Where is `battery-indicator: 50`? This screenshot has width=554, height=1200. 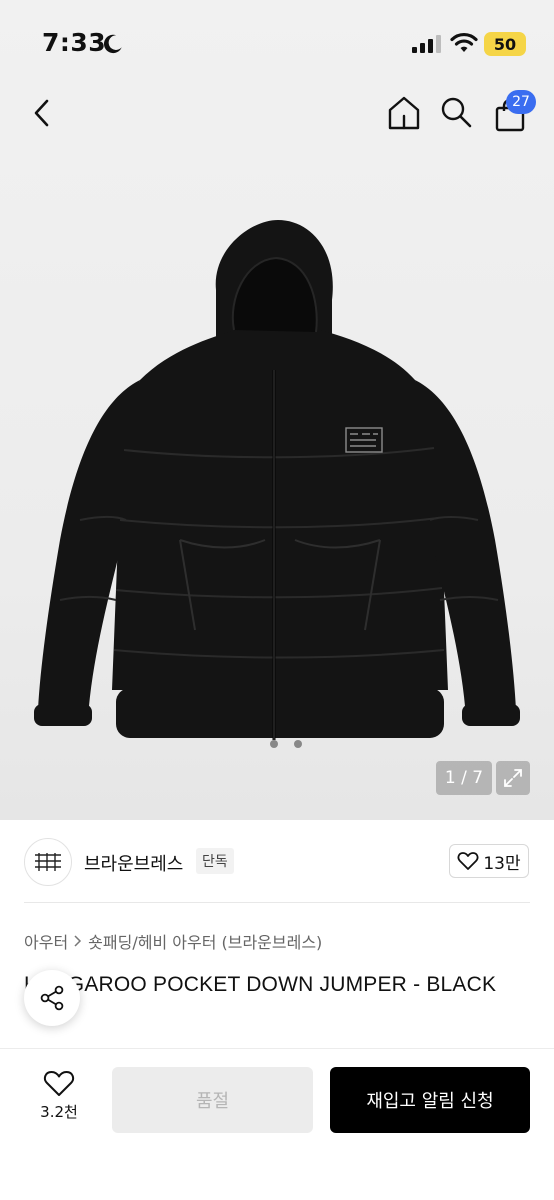 battery-indicator: 50 is located at coordinates (505, 44).